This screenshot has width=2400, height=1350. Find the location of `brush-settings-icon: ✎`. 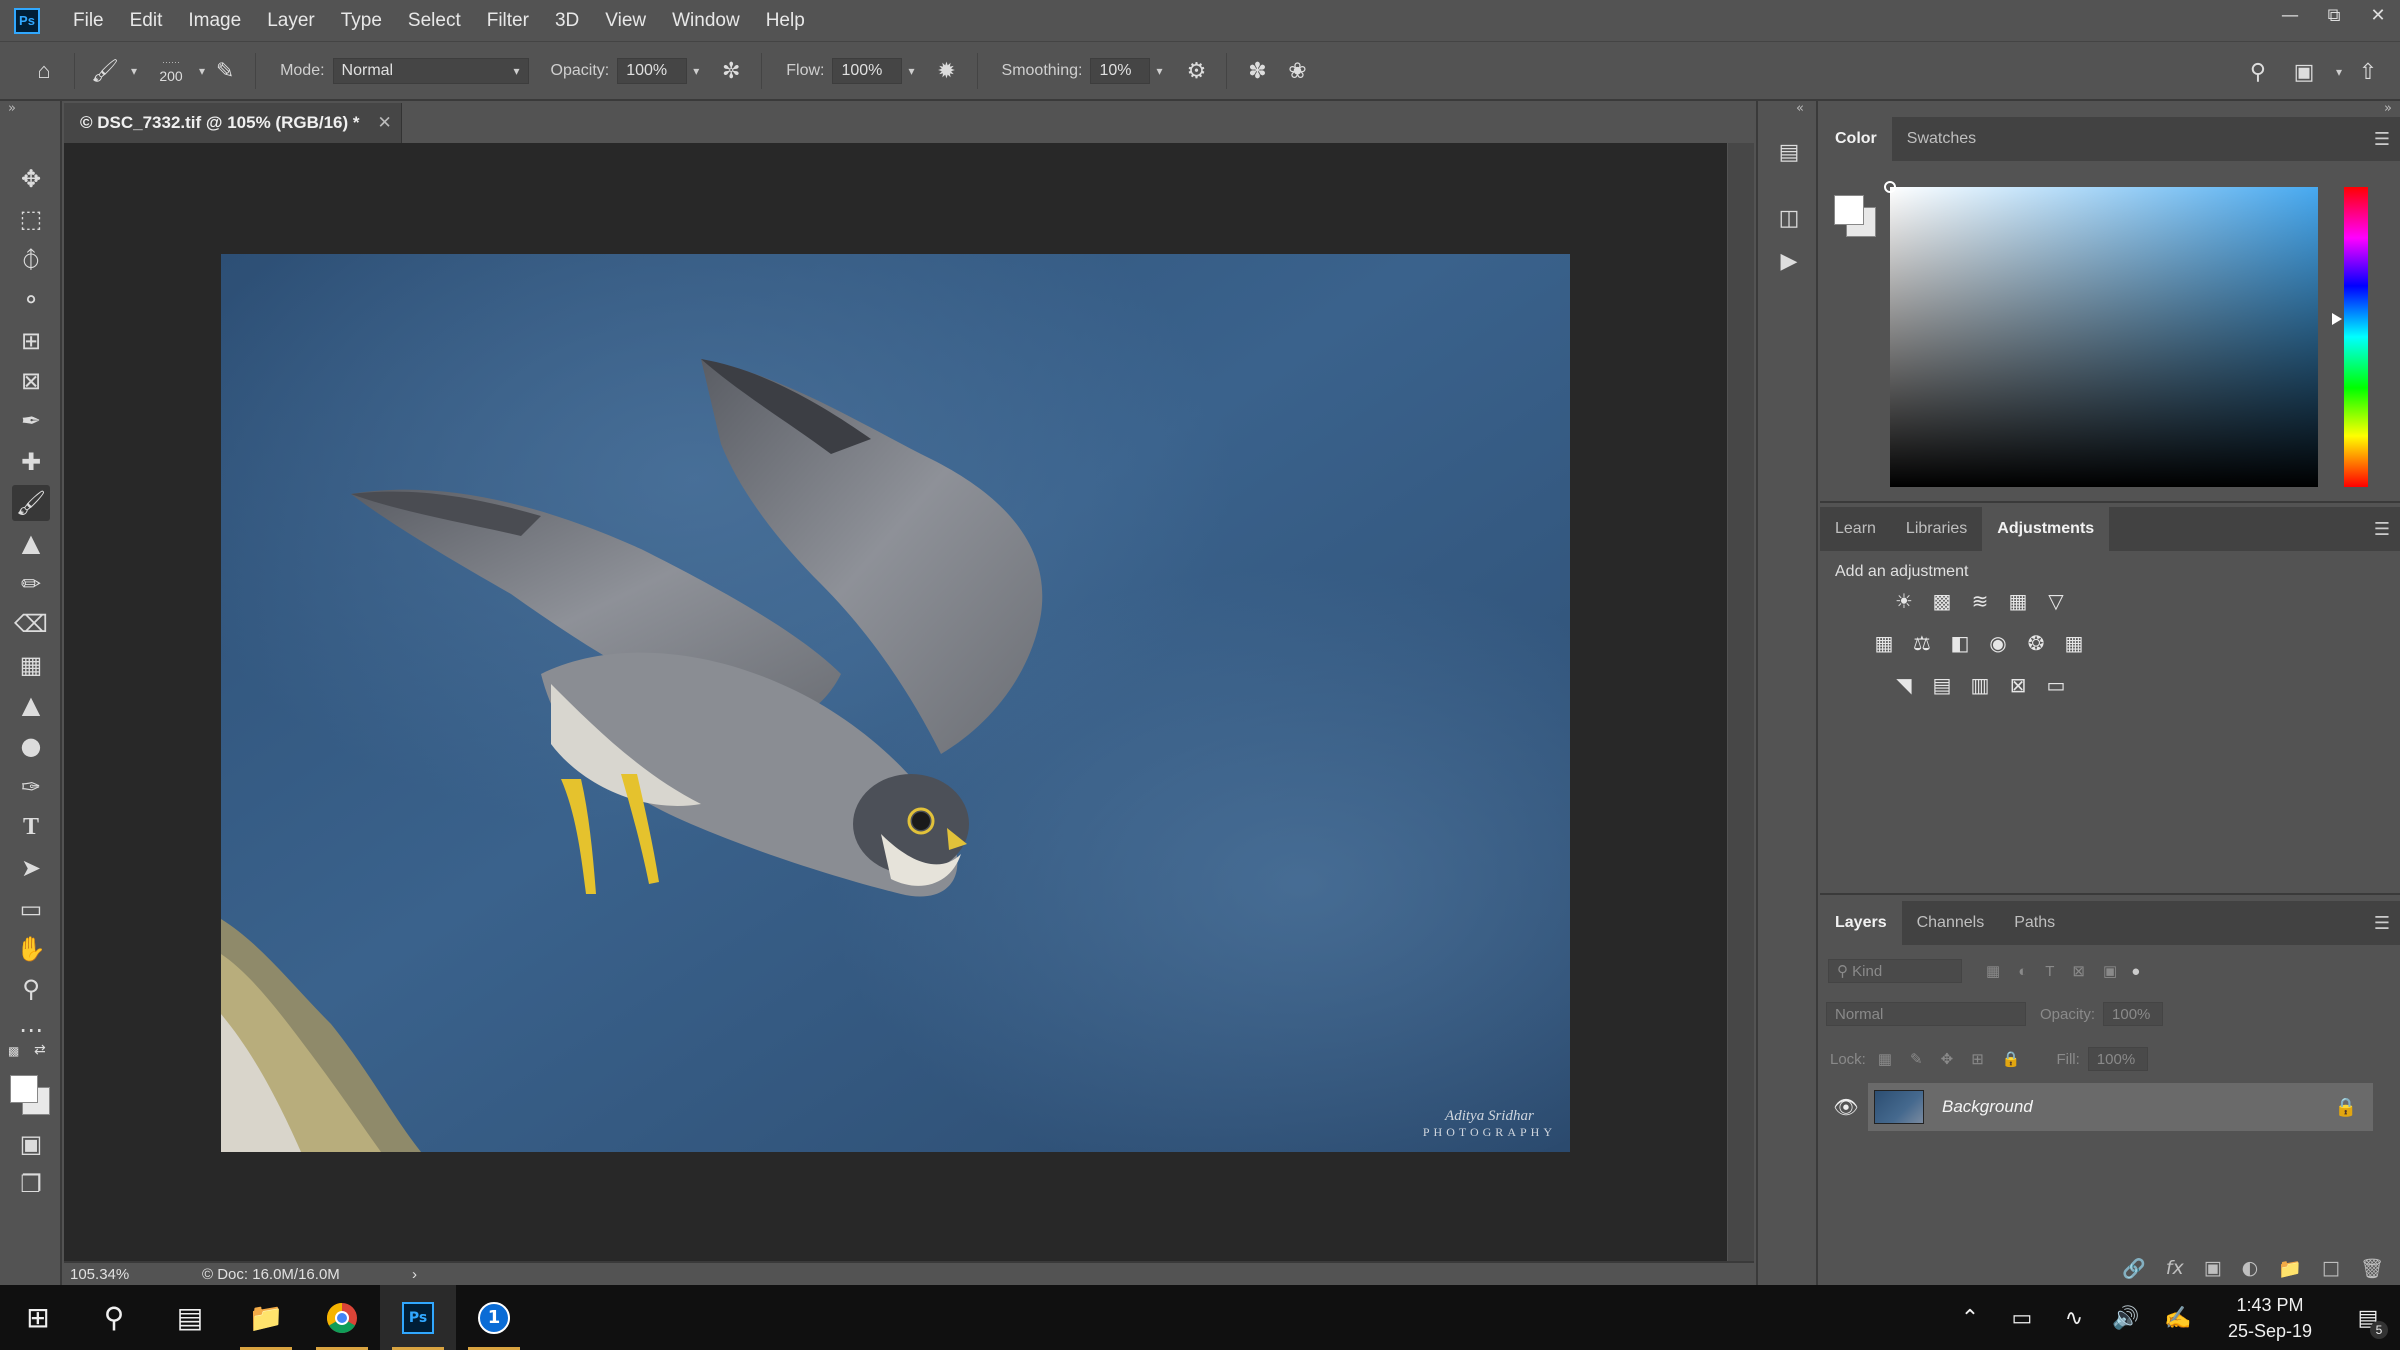

brush-settings-icon: ✎ is located at coordinates (225, 71).